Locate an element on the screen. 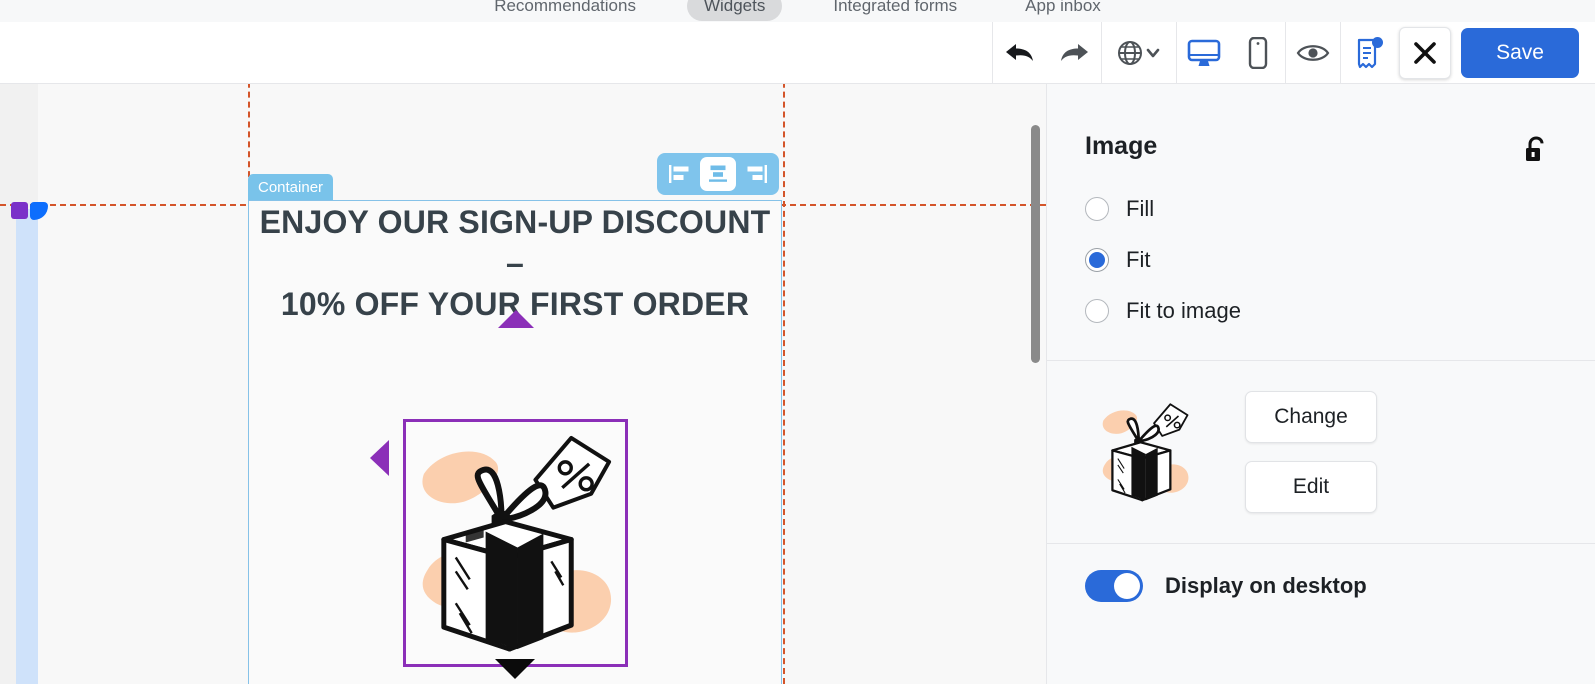 This screenshot has width=1595, height=684. undo-arrow-icon is located at coordinates (1019, 52).